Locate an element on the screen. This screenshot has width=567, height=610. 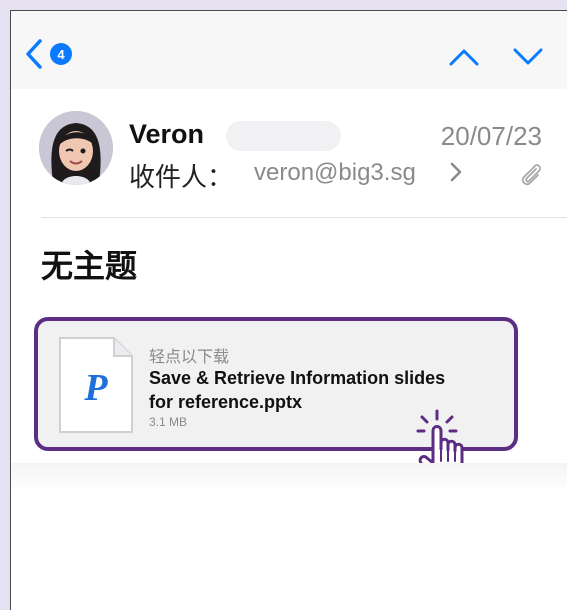
unread-badge: 4 is located at coordinates (61, 54).